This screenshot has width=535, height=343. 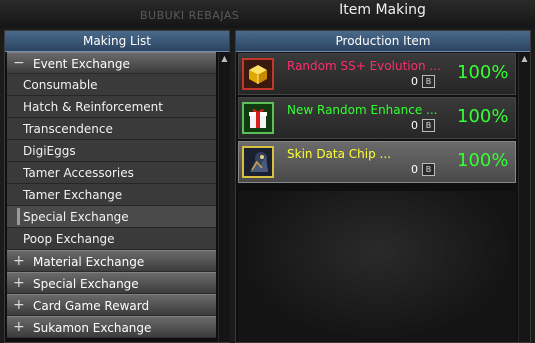 I want to click on list-item-tamer-accessories: Tamer Accessories, so click(x=111, y=173).